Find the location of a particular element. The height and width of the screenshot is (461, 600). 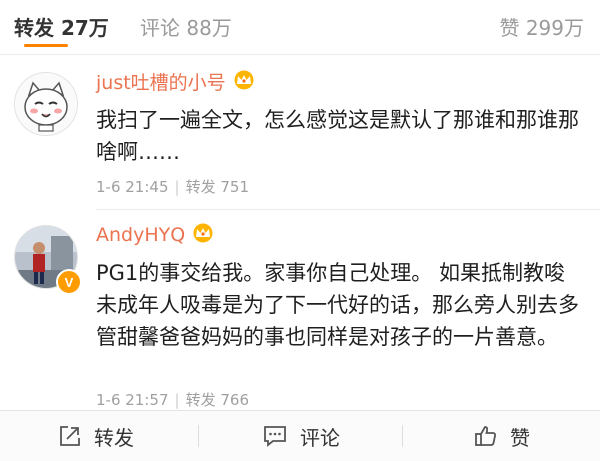

username: just吐槽的小号 is located at coordinates (161, 81).